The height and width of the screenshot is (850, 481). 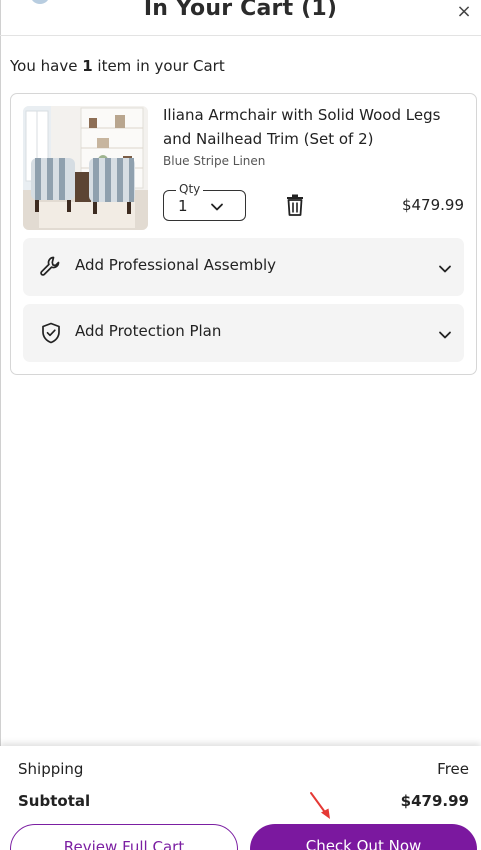 What do you see at coordinates (183, 206) in the screenshot?
I see `qty-value: 1` at bounding box center [183, 206].